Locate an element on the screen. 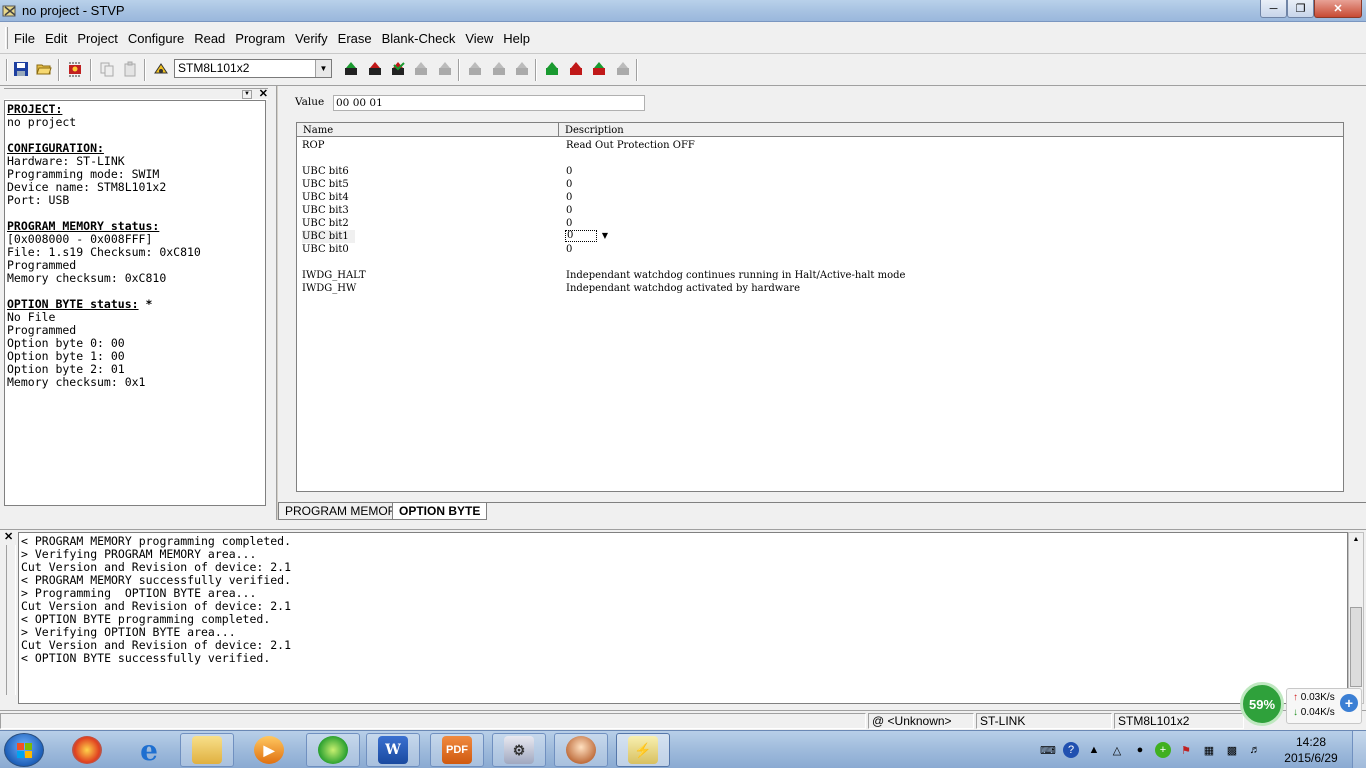  tab-program-memory: PROGRAM MEMORY is located at coordinates (344, 511).